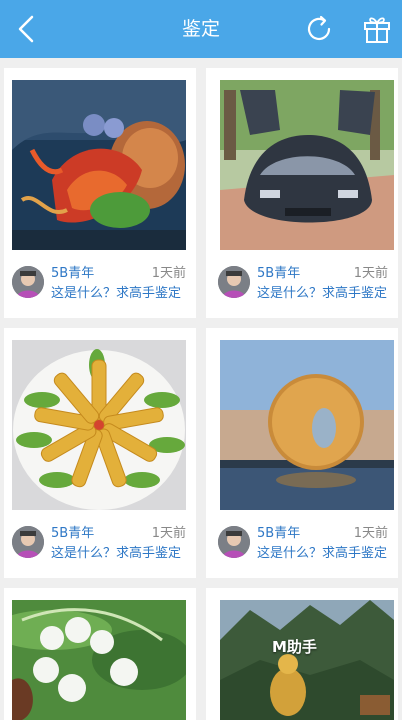 Image resolution: width=402 pixels, height=720 pixels. Describe the element at coordinates (99, 660) in the screenshot. I see `post-image-lily-of-the-valley` at that location.